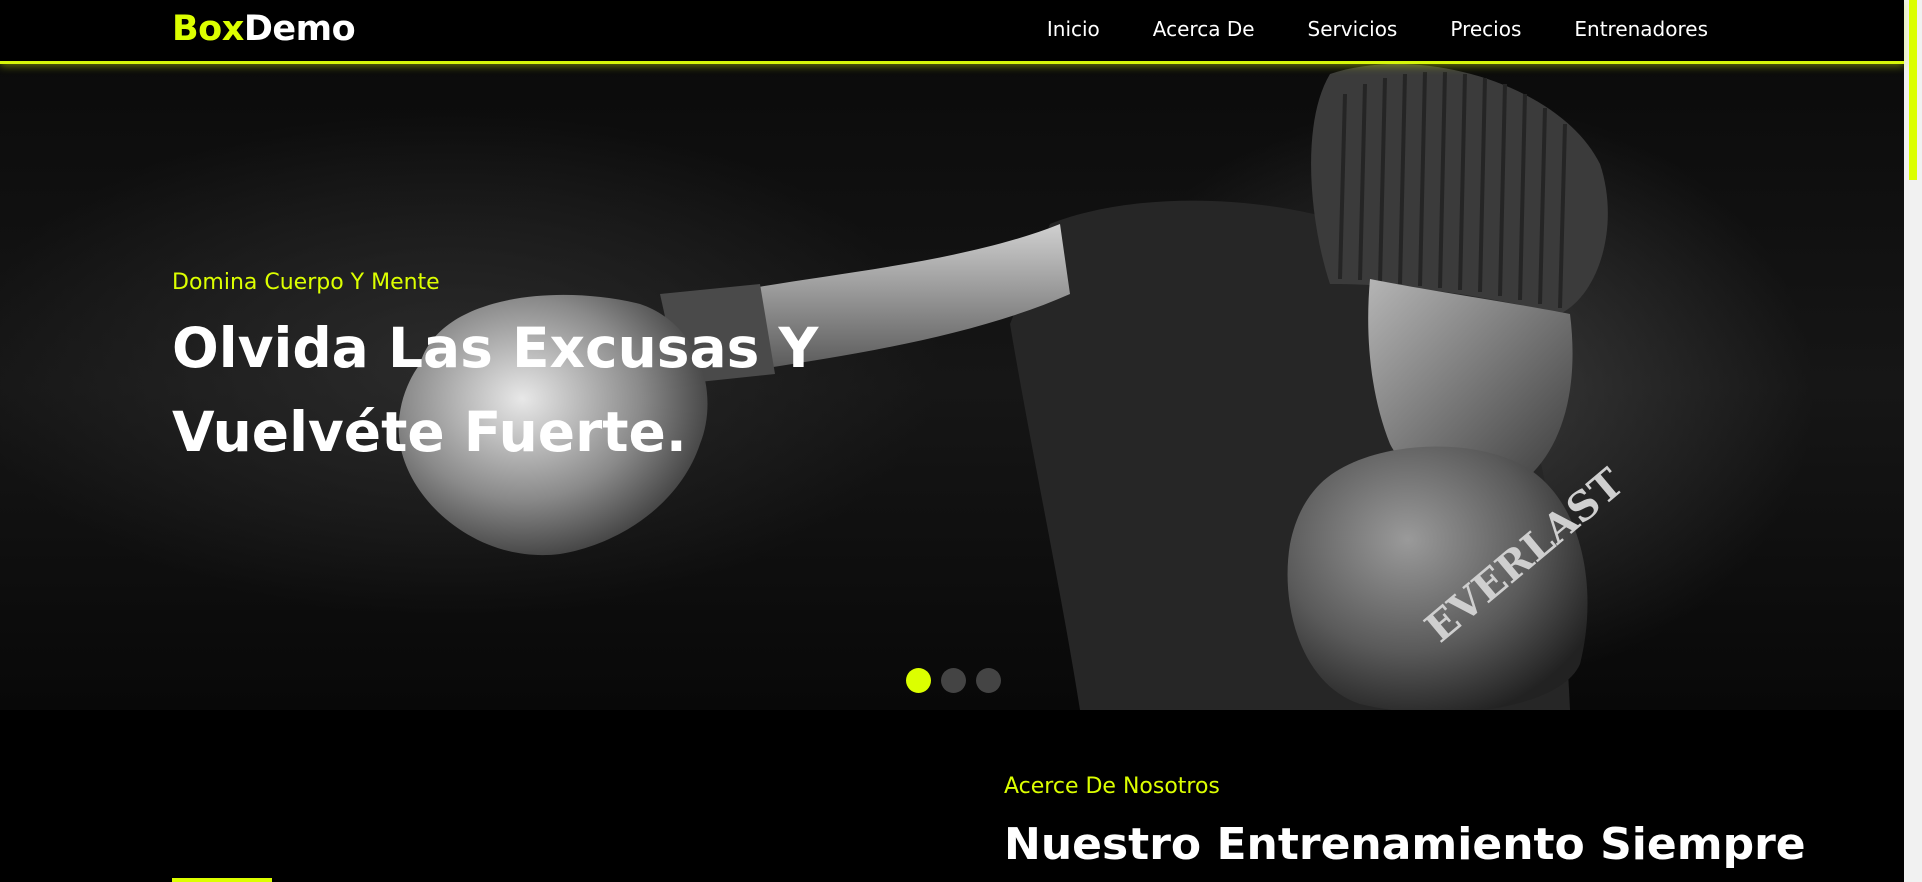 The height and width of the screenshot is (882, 1922). I want to click on brand-logo: BoxDemo, so click(264, 29).